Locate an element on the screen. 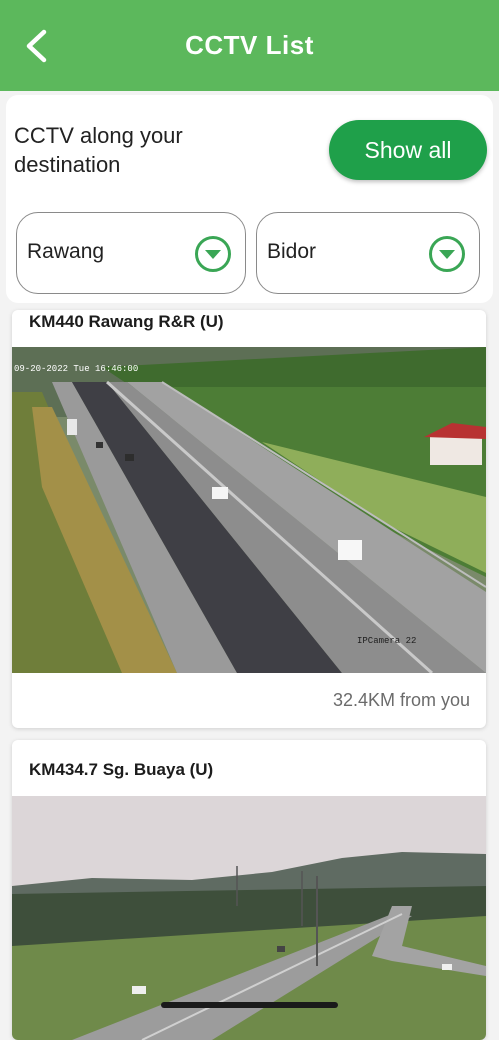 Image resolution: width=499 pixels, height=1040 pixels. app-header: CCTV List is located at coordinates (249, 45).